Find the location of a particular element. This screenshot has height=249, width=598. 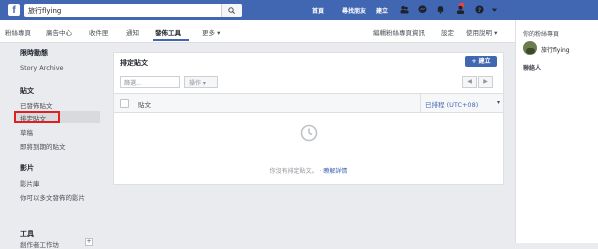

prev-page-button: ◀ is located at coordinates (469, 82).